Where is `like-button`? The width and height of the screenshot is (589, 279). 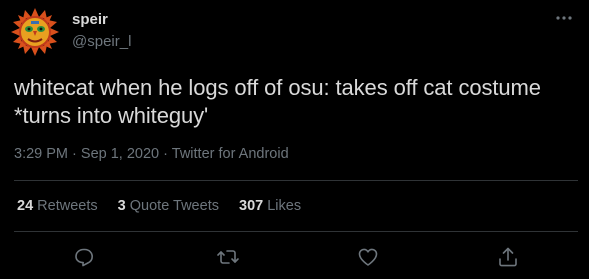
like-button is located at coordinates (368, 257).